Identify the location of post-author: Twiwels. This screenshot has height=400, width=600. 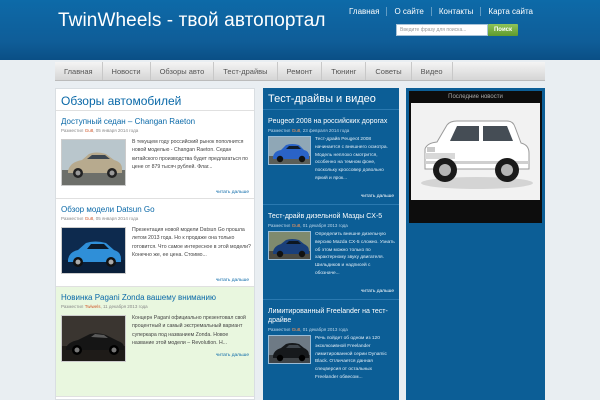
(93, 306).